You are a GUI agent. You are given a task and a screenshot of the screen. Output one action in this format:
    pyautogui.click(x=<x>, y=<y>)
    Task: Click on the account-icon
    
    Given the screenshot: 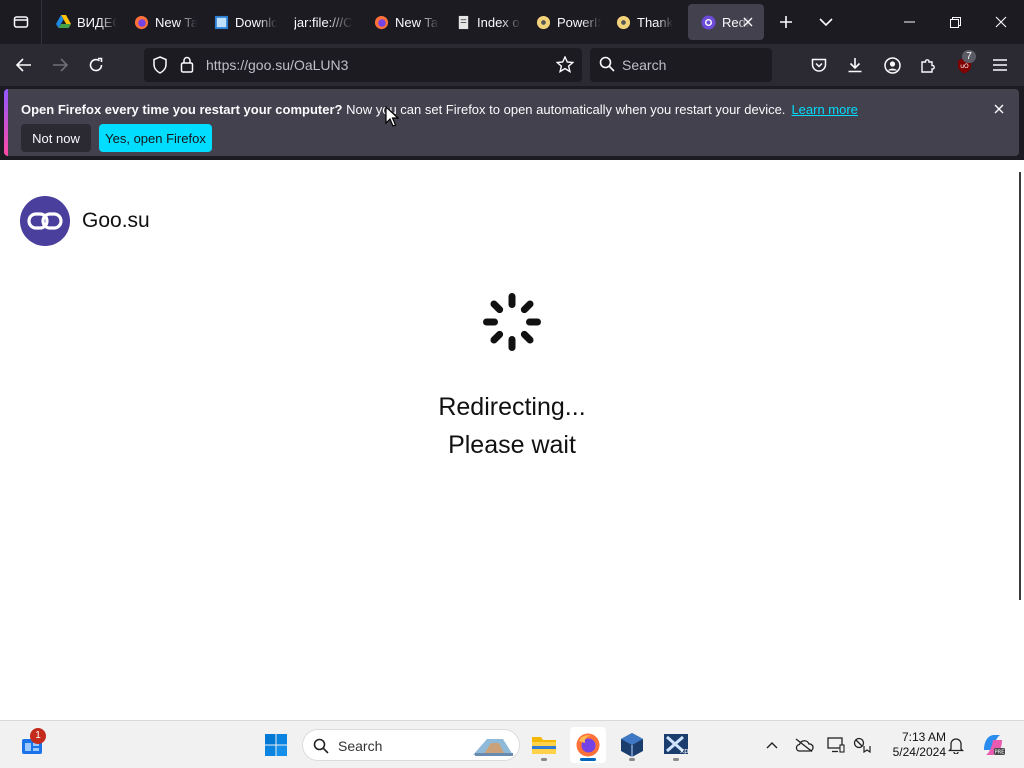 What is the action you would take?
    pyautogui.click(x=892, y=65)
    